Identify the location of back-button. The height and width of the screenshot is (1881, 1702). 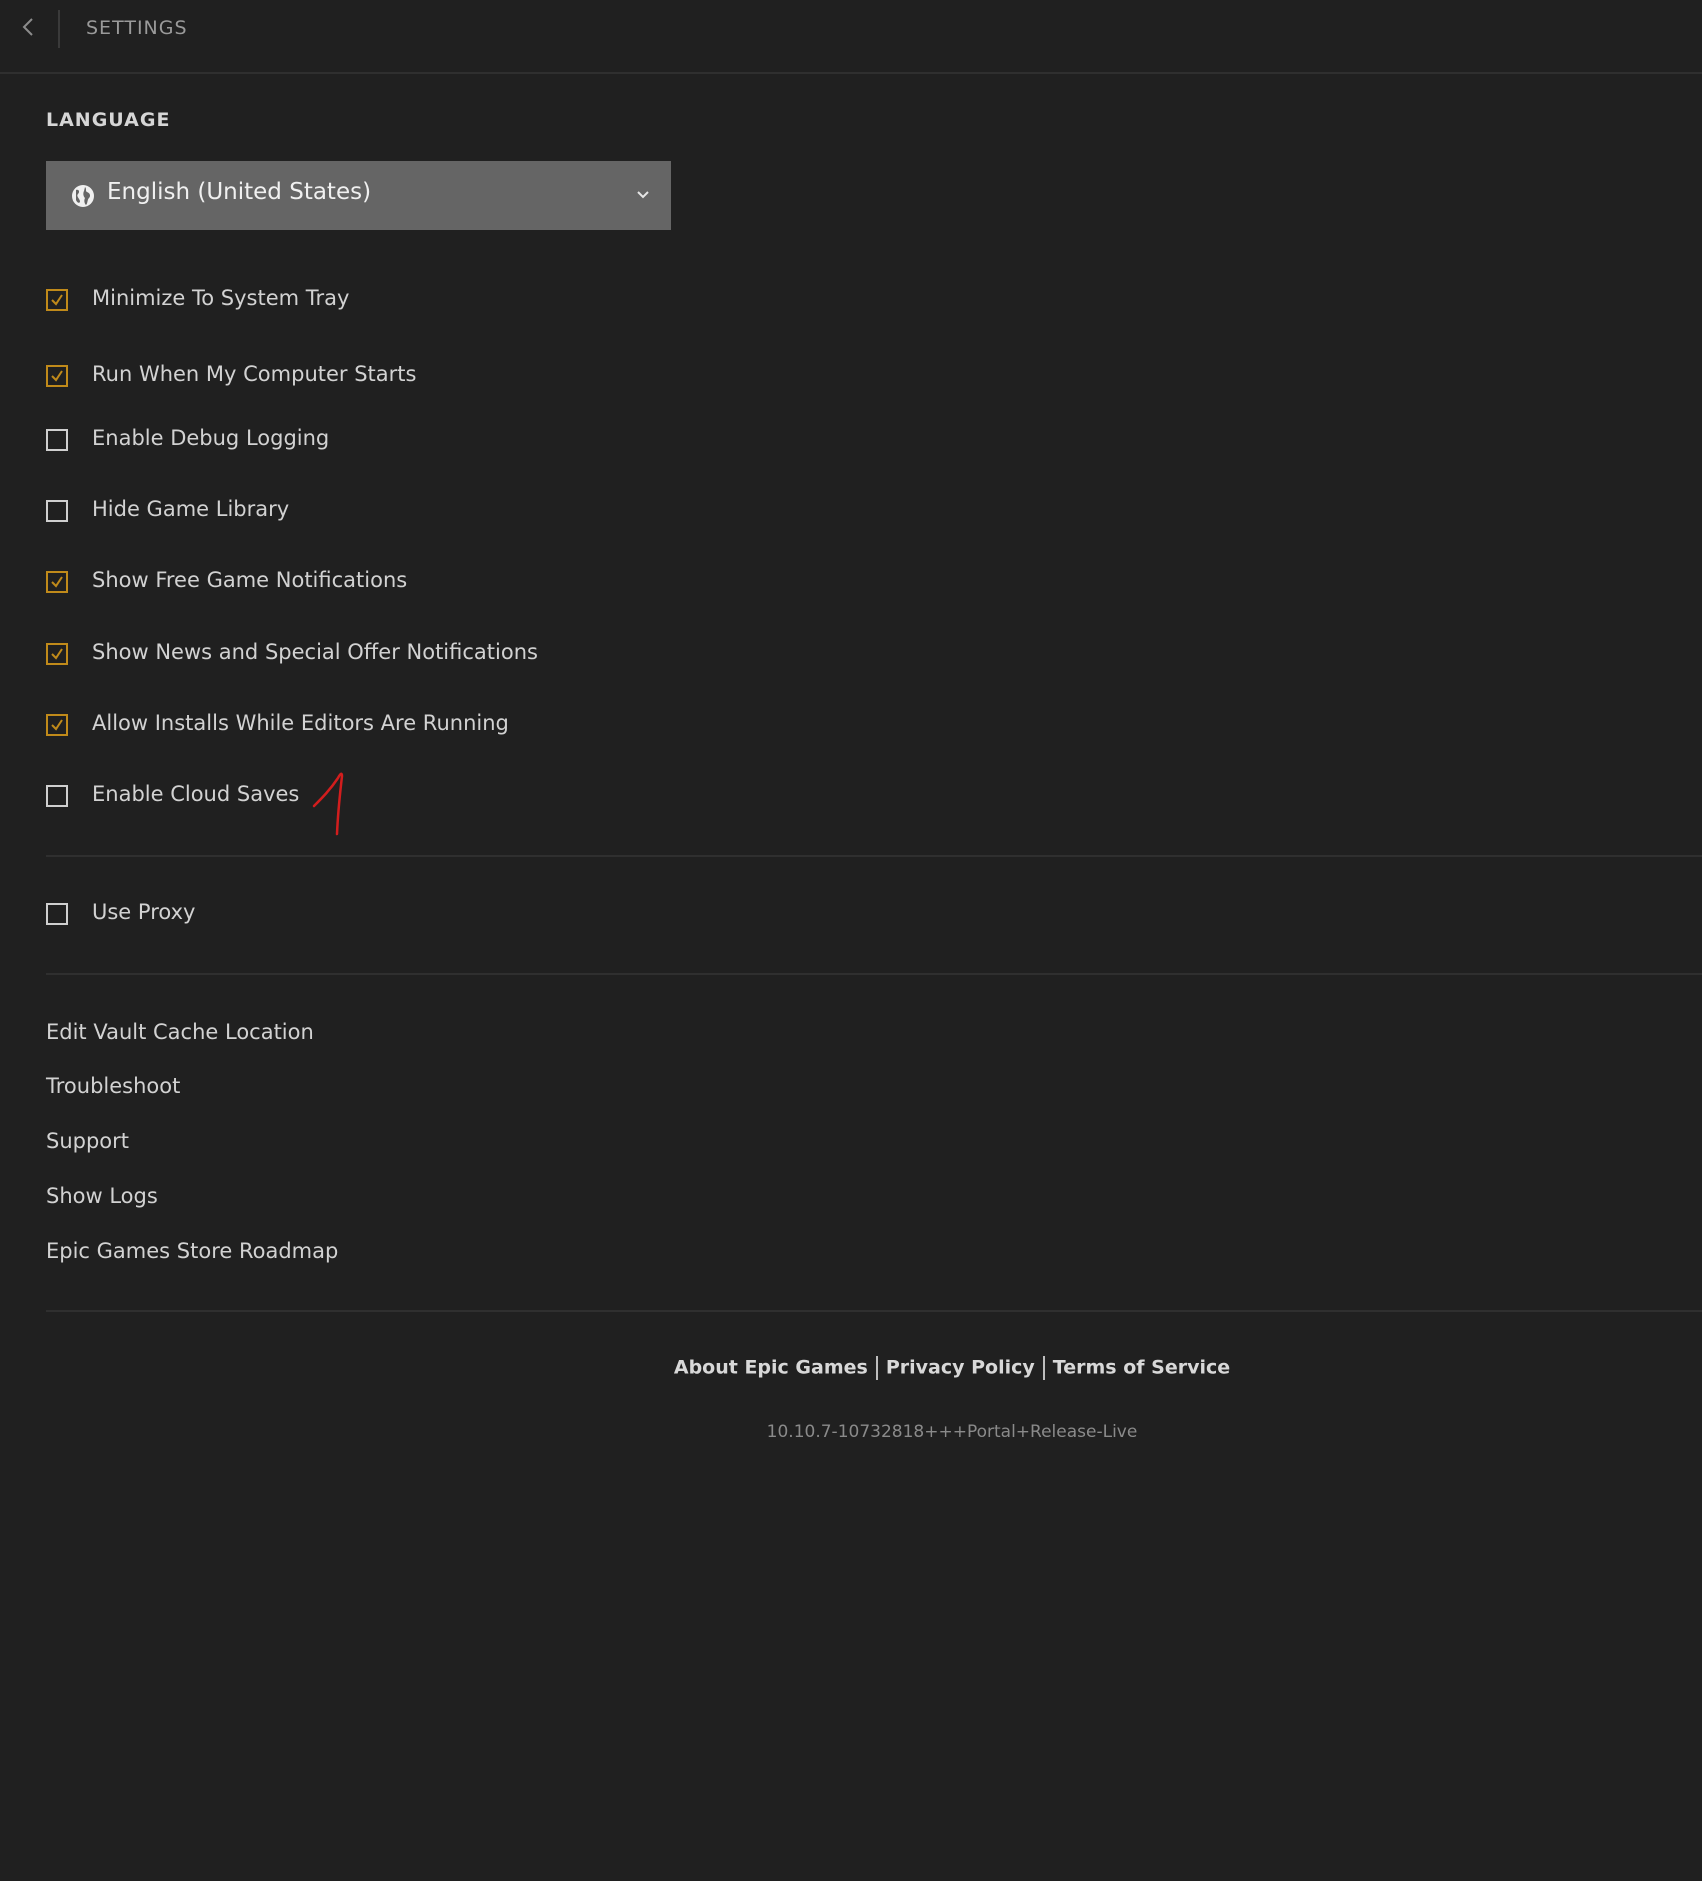
(29, 27).